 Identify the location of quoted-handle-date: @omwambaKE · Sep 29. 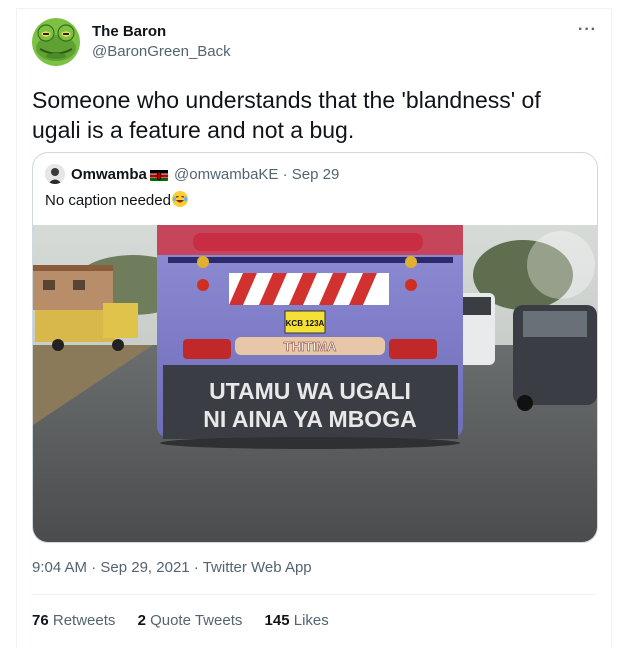
(256, 174).